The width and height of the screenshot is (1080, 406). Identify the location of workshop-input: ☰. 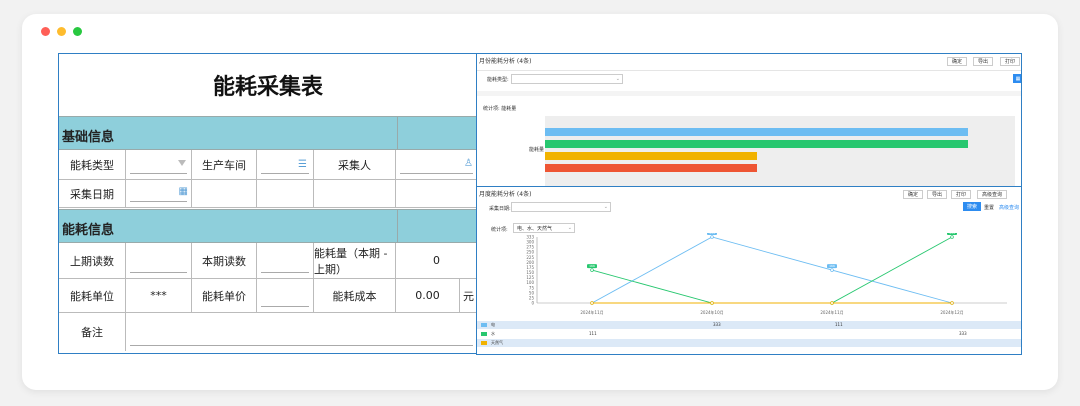
(285, 164).